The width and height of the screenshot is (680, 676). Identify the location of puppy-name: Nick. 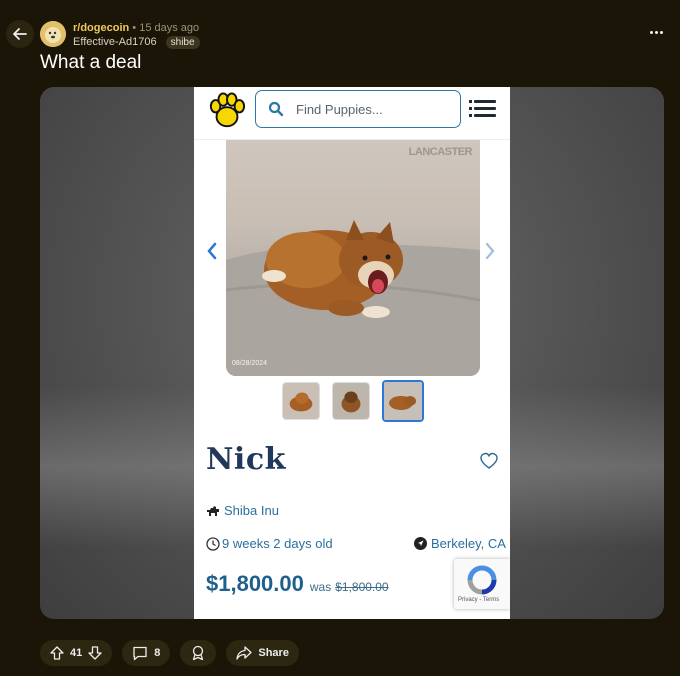
(246, 459).